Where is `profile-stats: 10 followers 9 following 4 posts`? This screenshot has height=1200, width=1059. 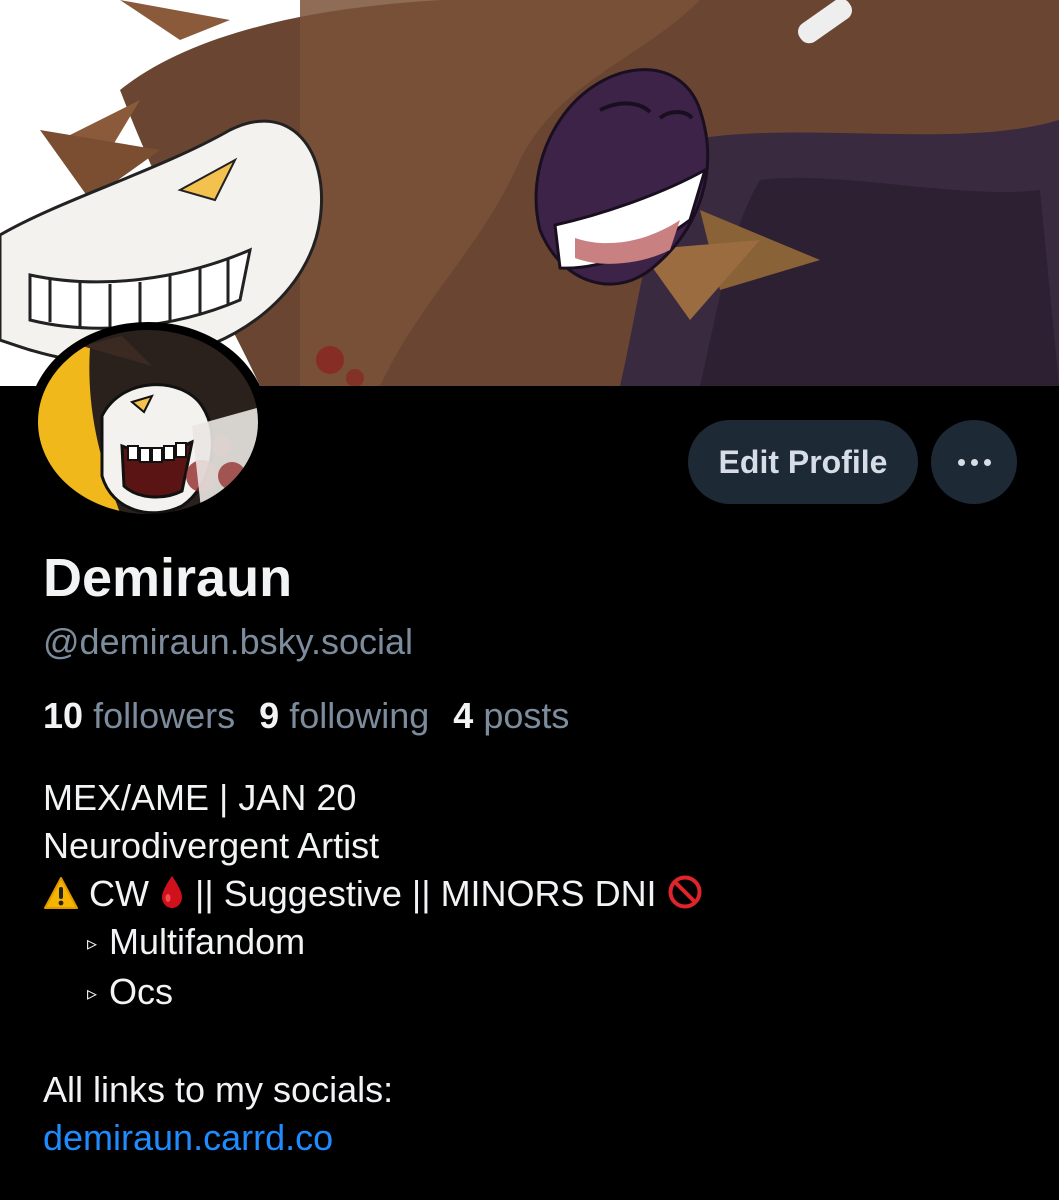
profile-stats: 10 followers 9 following 4 posts is located at coordinates (306, 716).